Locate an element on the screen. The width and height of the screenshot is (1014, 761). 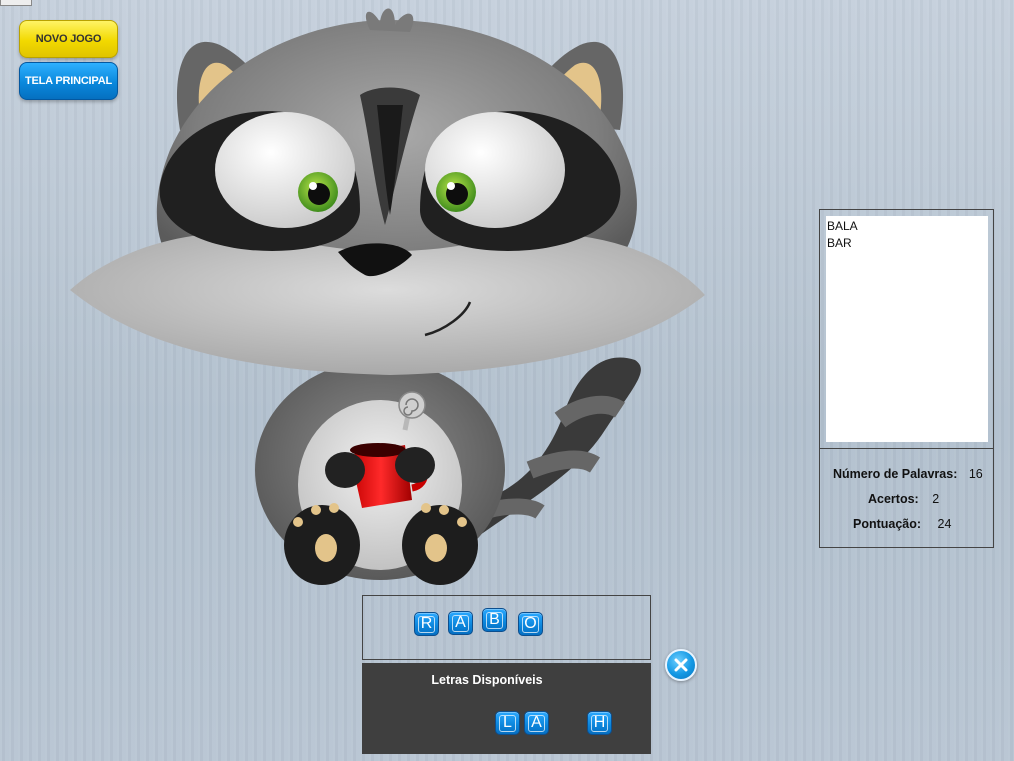
hits-stat: Acertos: 2 is located at coordinates (903, 499).